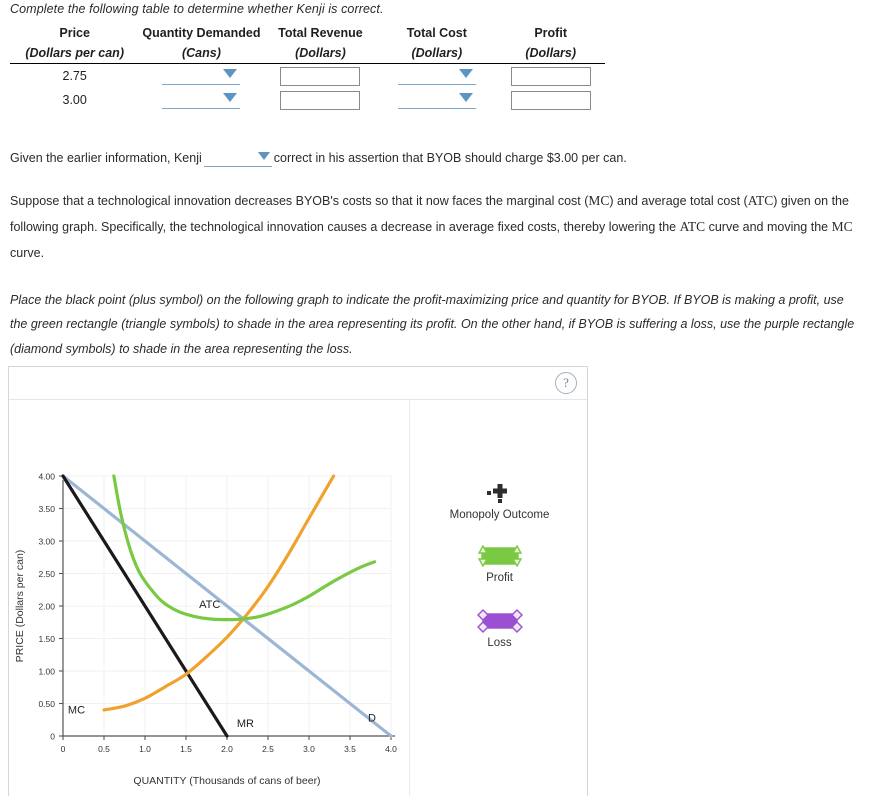  What do you see at coordinates (437, 45) in the screenshot?
I see `col-header-total-cost: Total Cost (Dollars)` at bounding box center [437, 45].